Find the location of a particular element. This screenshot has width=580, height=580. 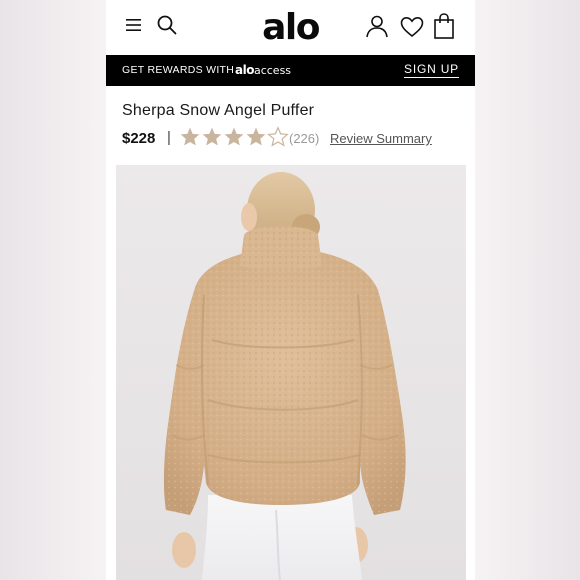

product-price: $228 is located at coordinates (139, 138).